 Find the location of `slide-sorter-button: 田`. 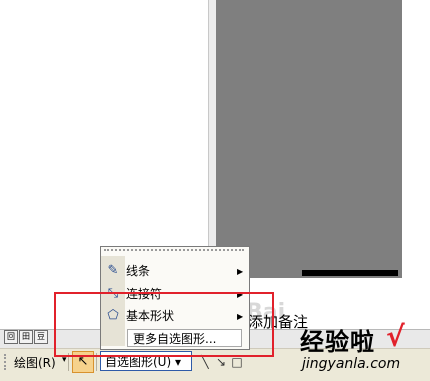

slide-sorter-button: 田 is located at coordinates (26, 337).